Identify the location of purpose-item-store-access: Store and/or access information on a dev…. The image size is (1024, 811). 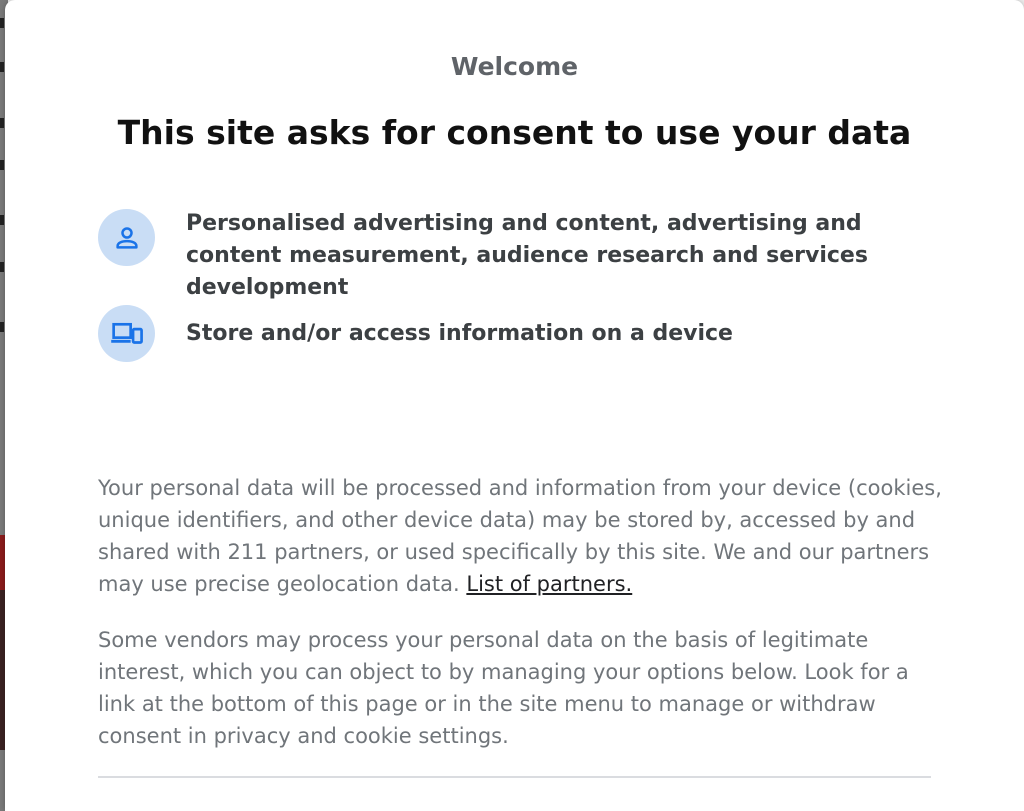
(513, 333).